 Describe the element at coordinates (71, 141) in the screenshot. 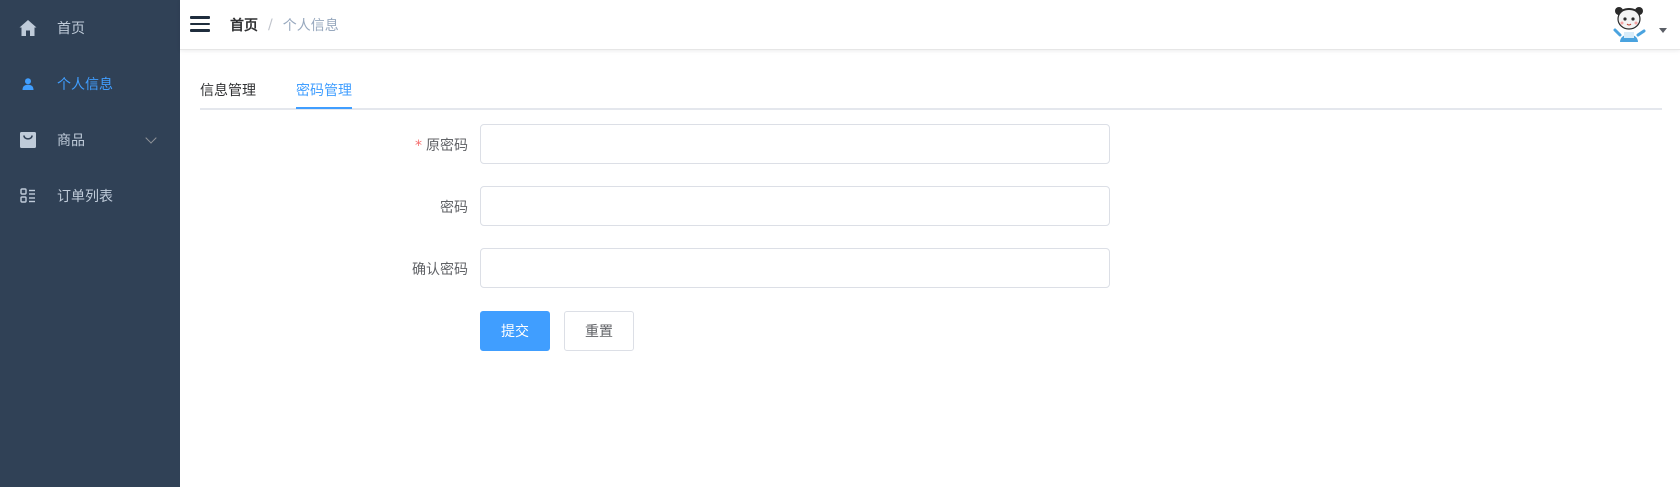

I see `sidebar-item-label: 商品` at that location.